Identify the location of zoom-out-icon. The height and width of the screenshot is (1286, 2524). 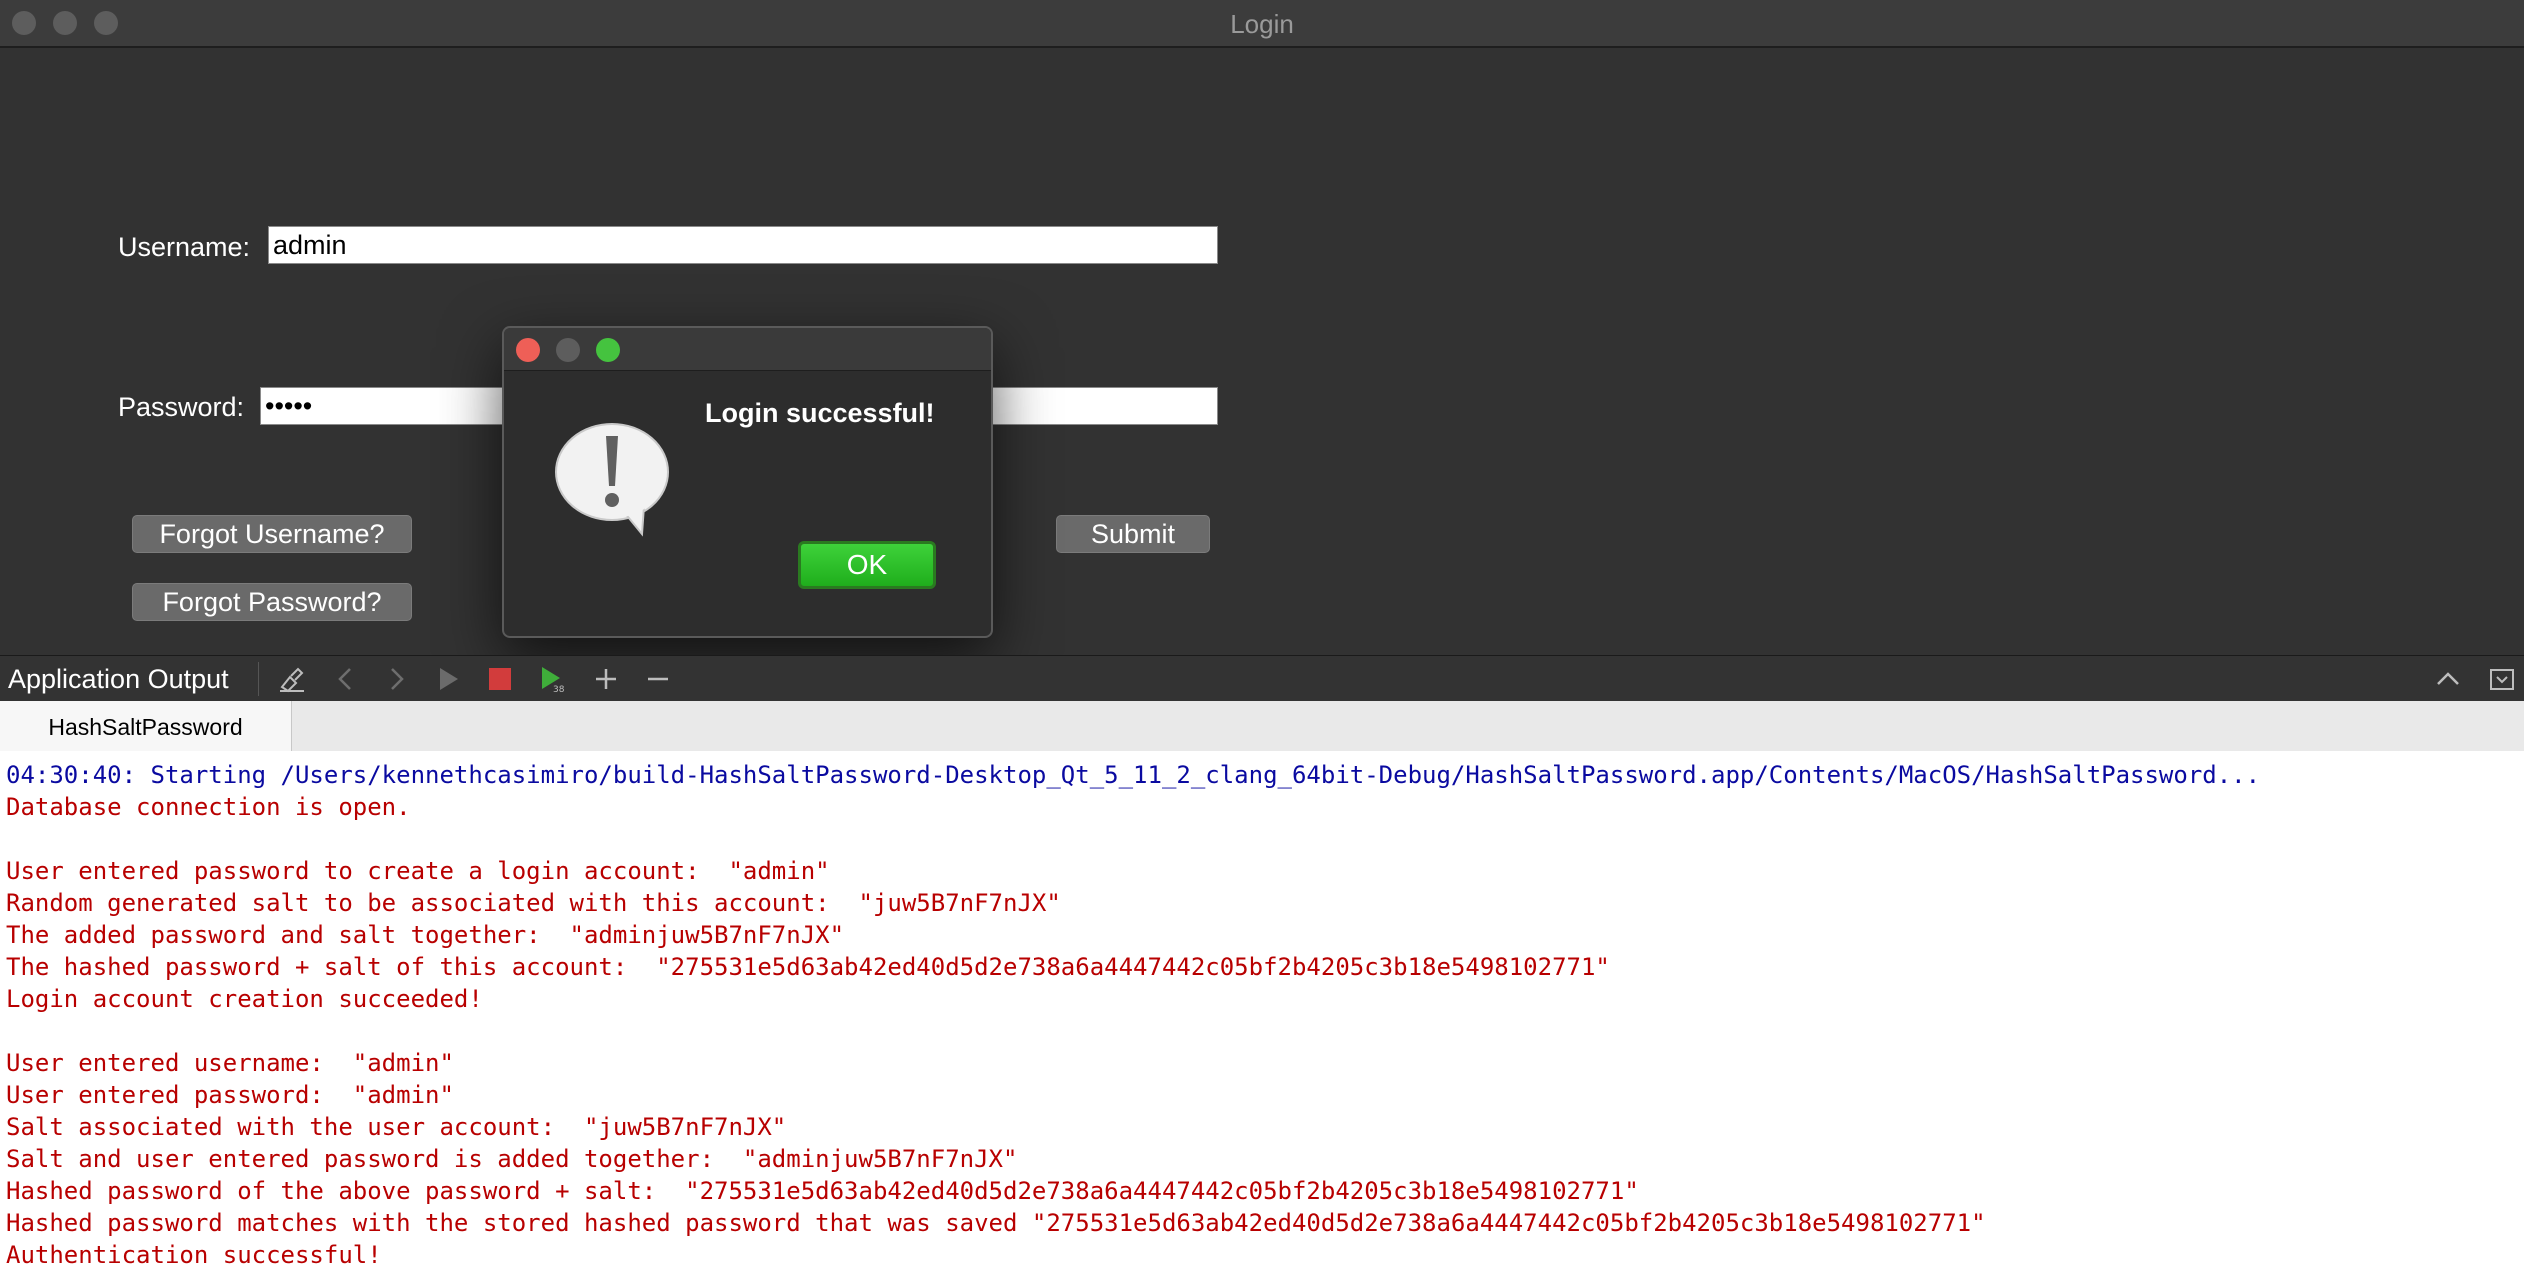
(658, 679).